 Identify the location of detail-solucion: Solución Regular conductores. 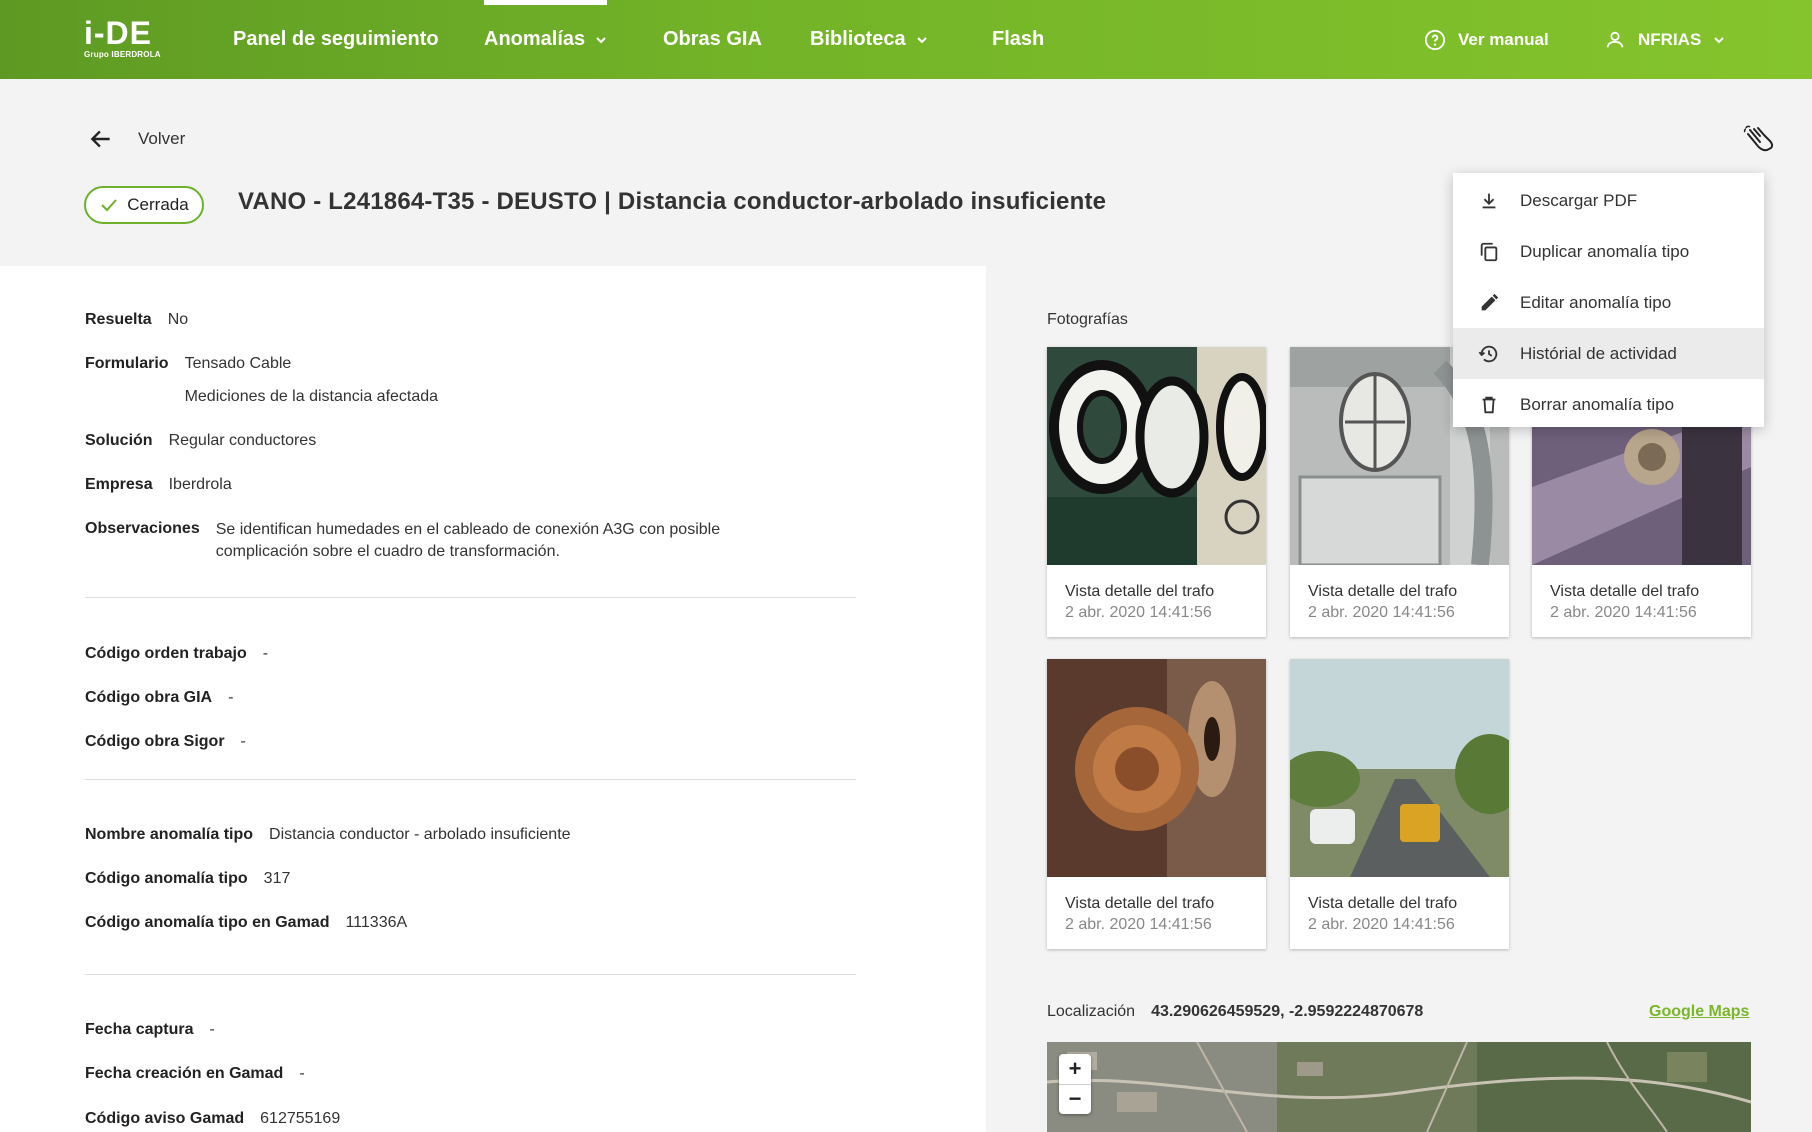
(200, 441).